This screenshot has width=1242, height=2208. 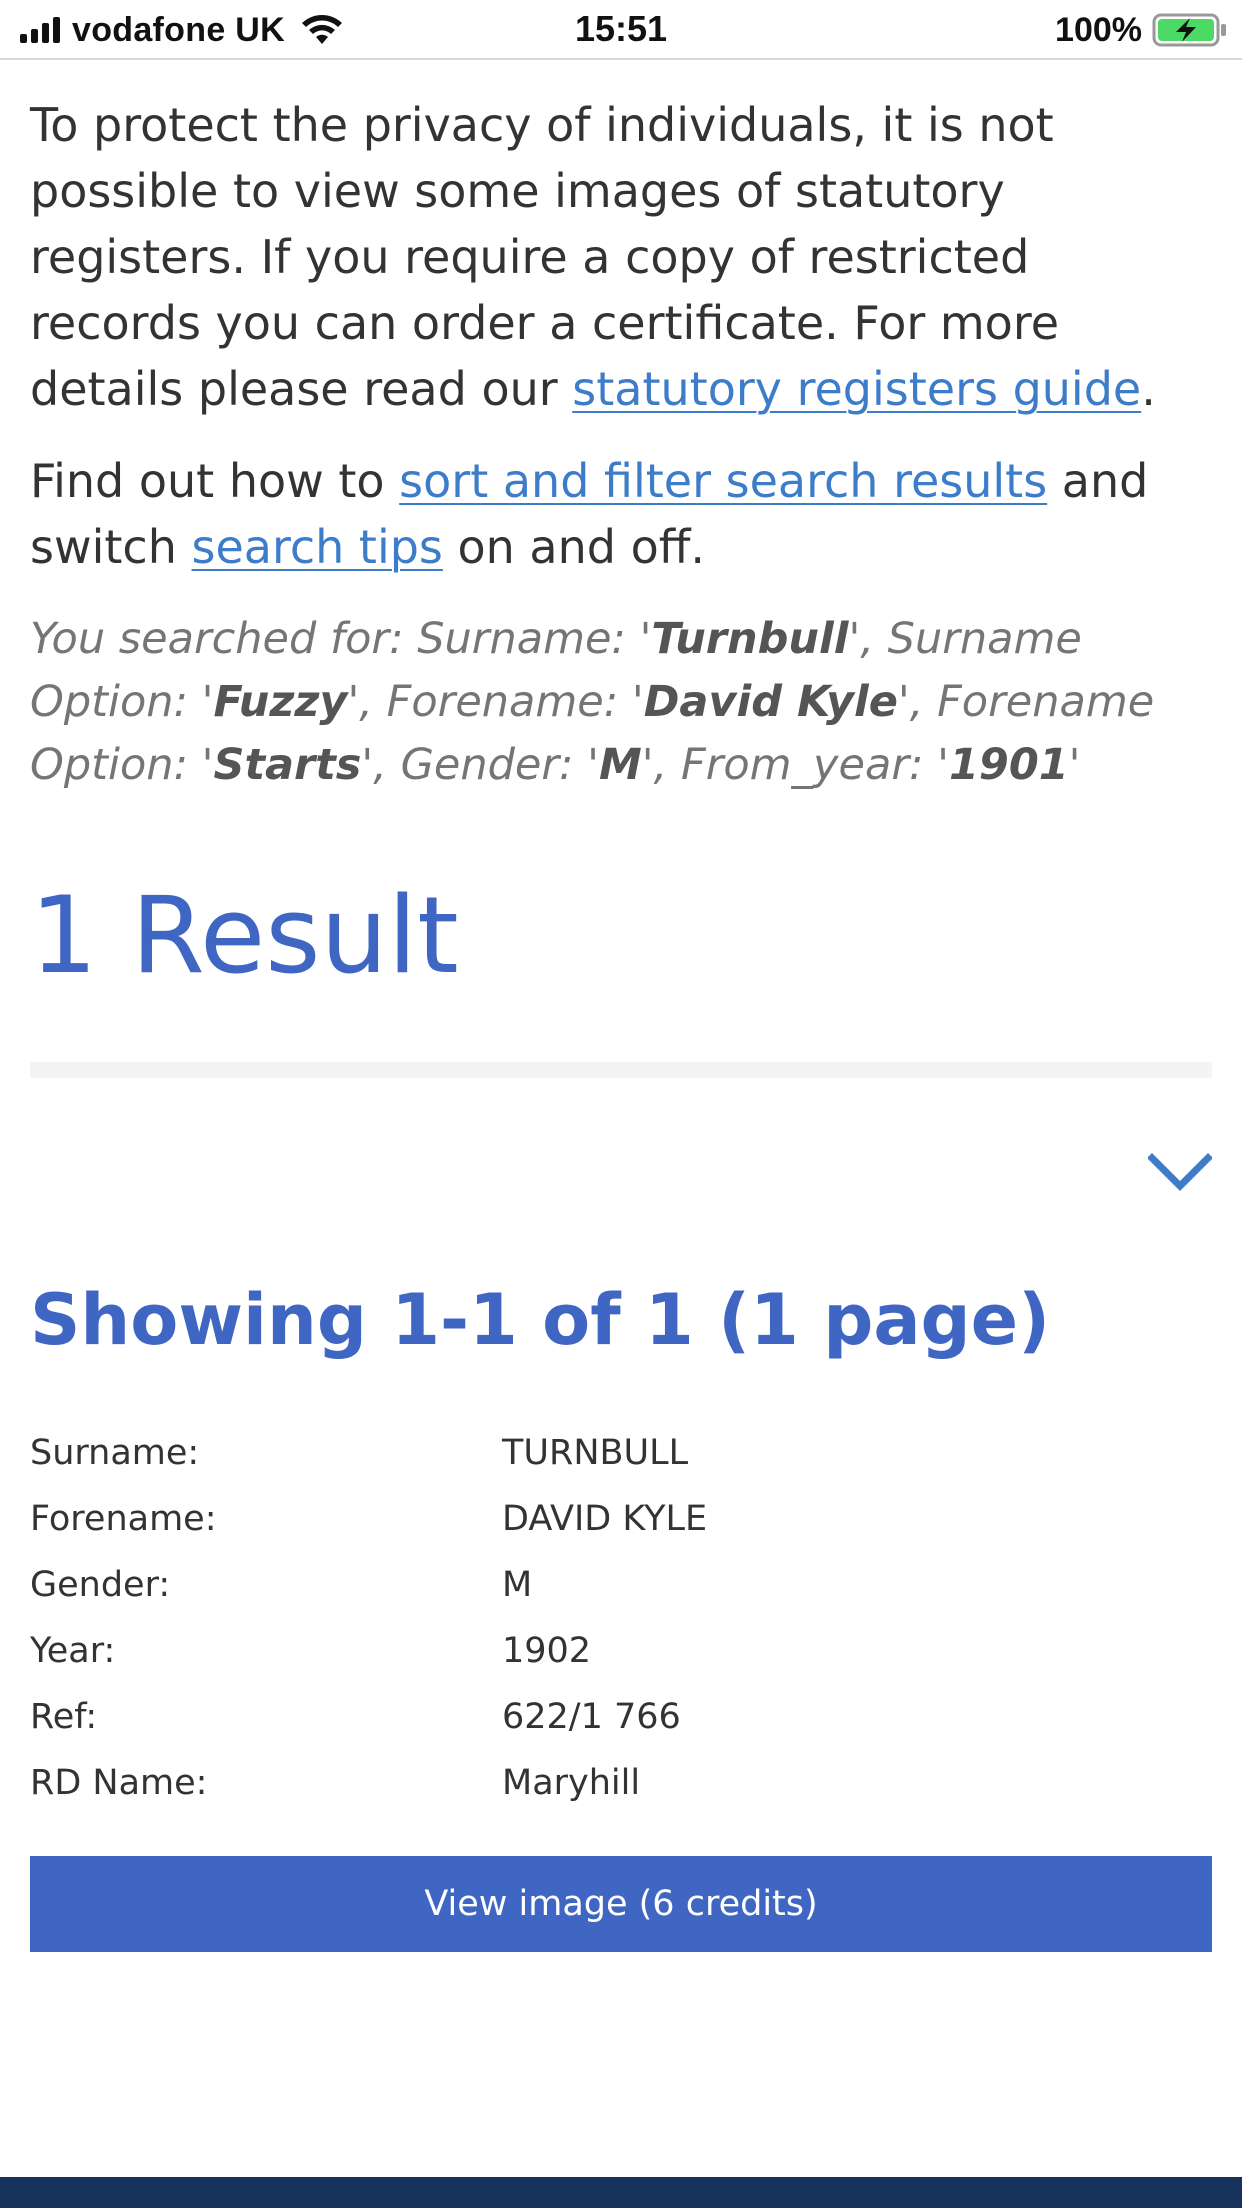 I want to click on detail-row-rd-name: RD Name: Maryhill, so click(x=621, y=1783).